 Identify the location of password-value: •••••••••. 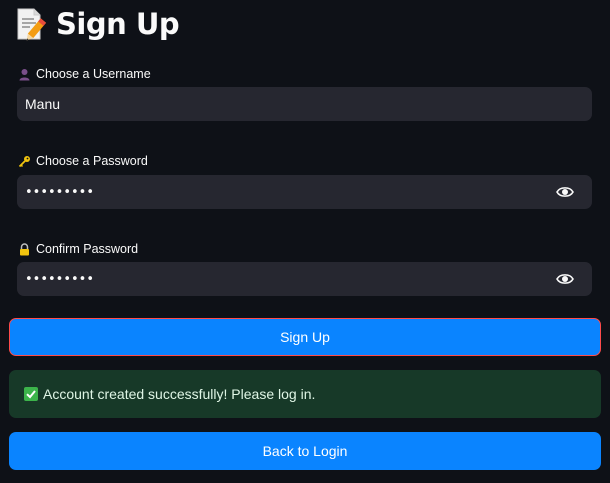
(60, 192).